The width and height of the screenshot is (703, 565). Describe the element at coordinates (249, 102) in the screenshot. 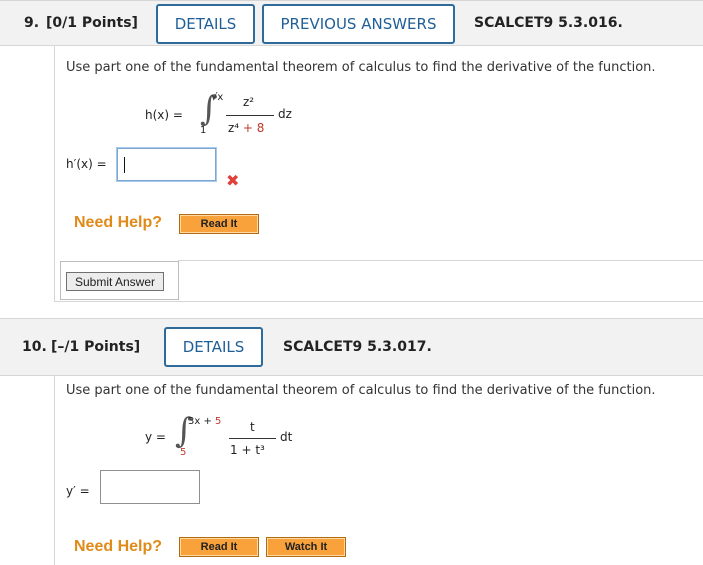

I see `q9-numerator: z²` at that location.